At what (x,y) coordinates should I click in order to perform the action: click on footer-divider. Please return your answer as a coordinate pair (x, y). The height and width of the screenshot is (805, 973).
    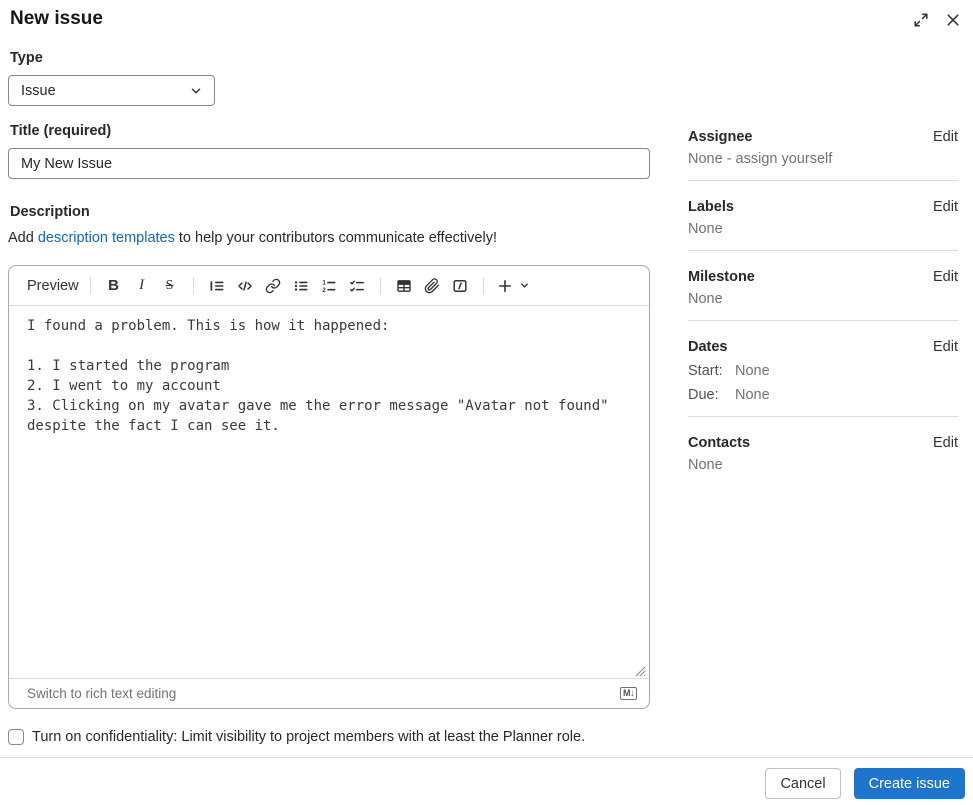
    Looking at the image, I should click on (486, 757).